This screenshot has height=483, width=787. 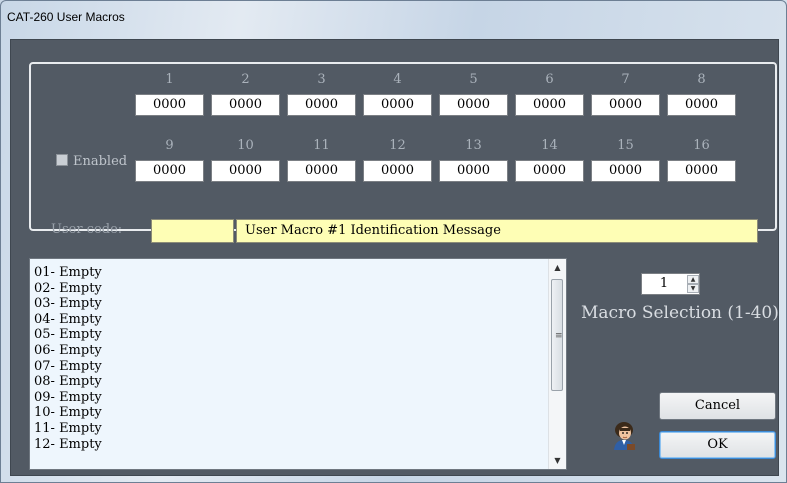 What do you see at coordinates (717, 406) in the screenshot?
I see `cancel-button: Cancel` at bounding box center [717, 406].